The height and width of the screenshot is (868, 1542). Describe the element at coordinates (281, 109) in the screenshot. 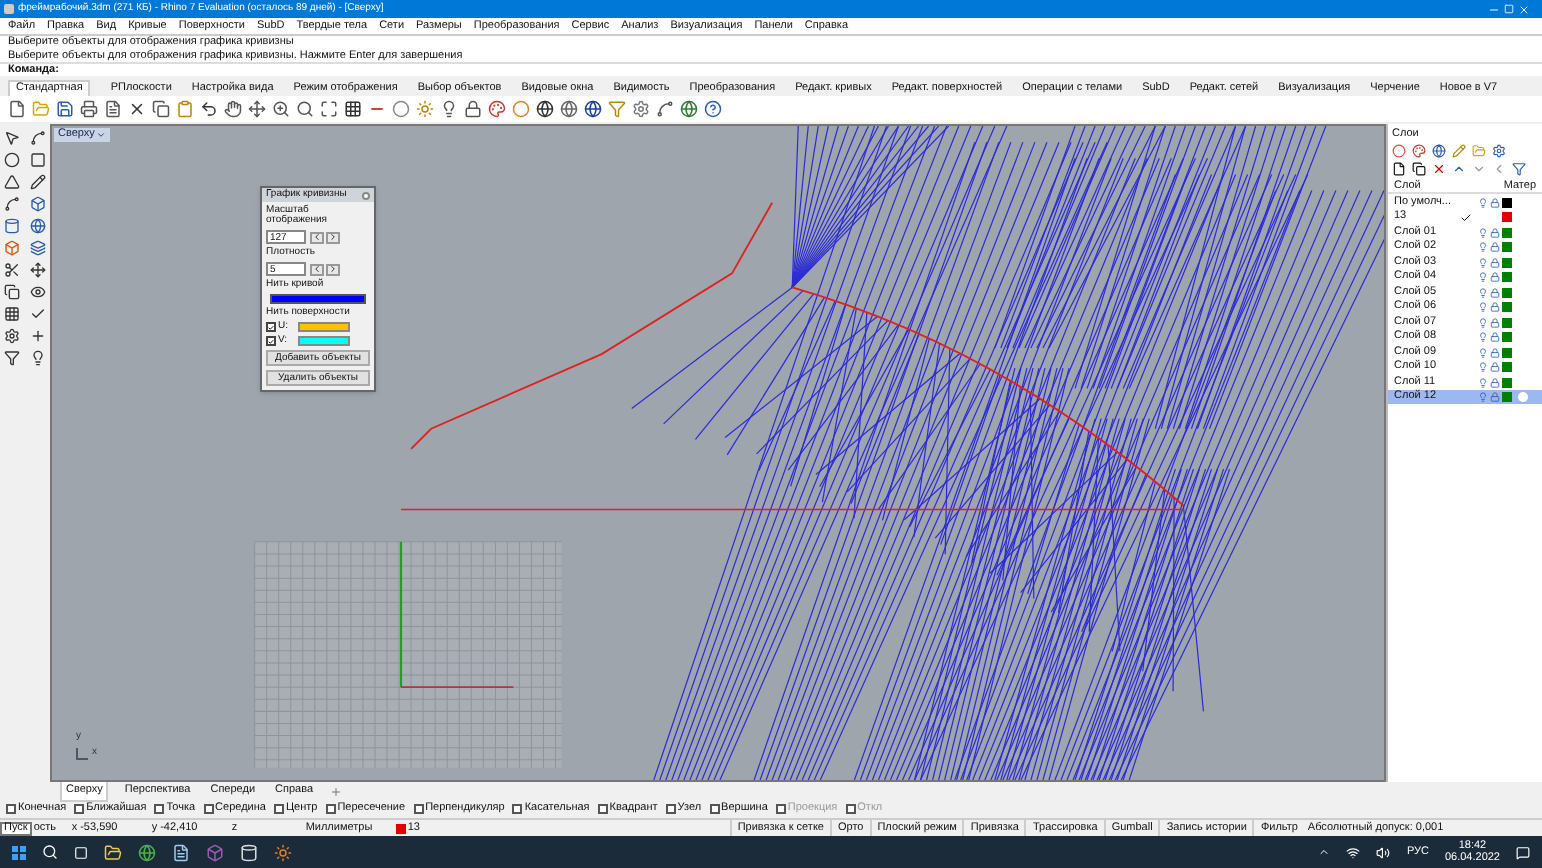

I see `zoom-icon` at that location.